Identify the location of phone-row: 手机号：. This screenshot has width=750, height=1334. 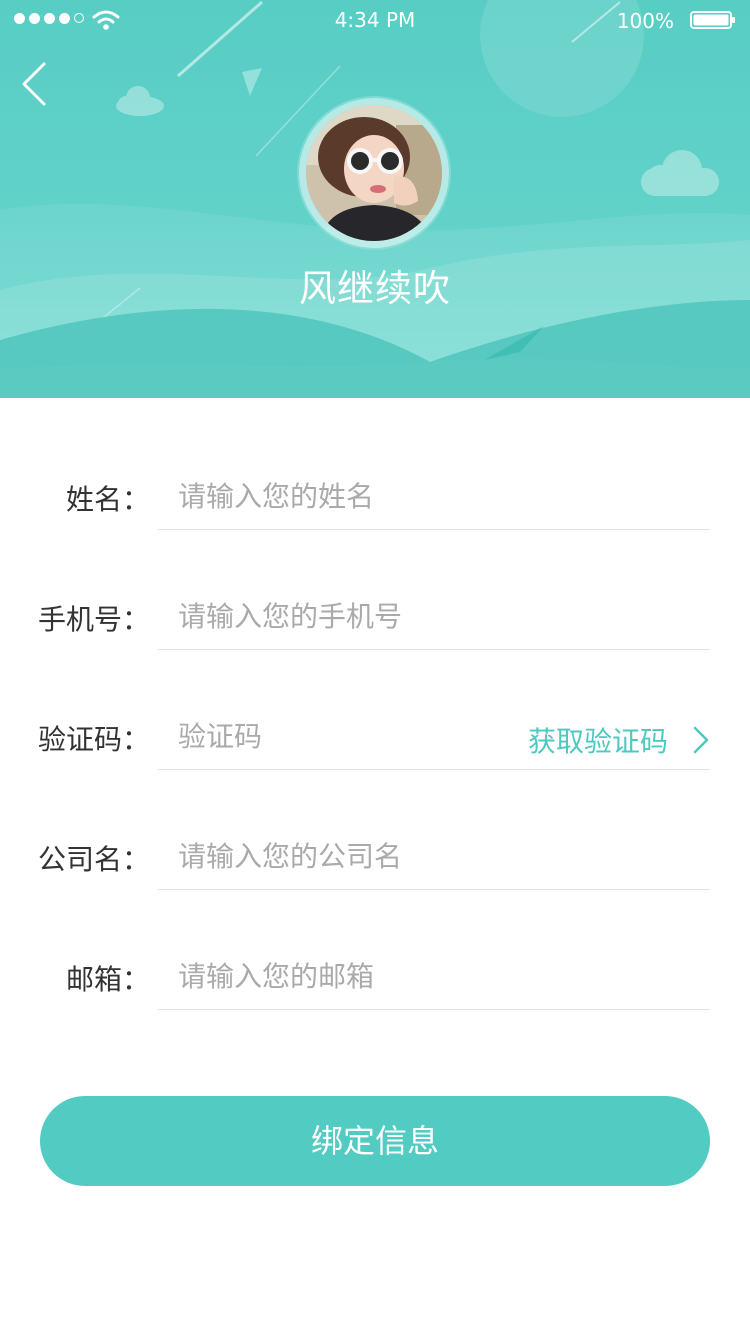
(375, 584).